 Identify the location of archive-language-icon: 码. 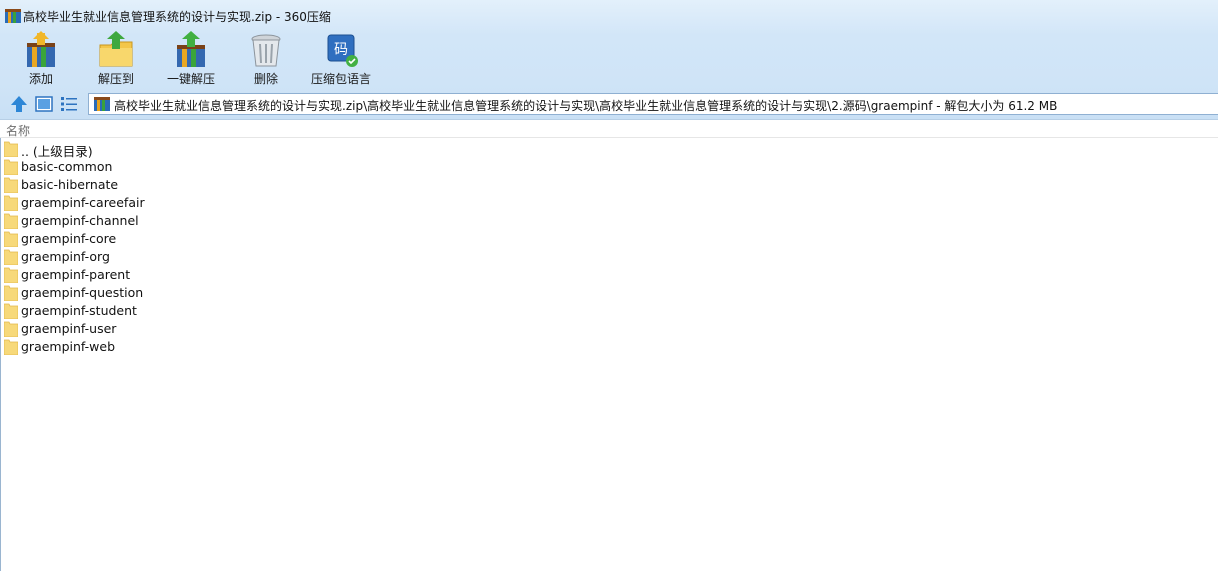
(342, 50).